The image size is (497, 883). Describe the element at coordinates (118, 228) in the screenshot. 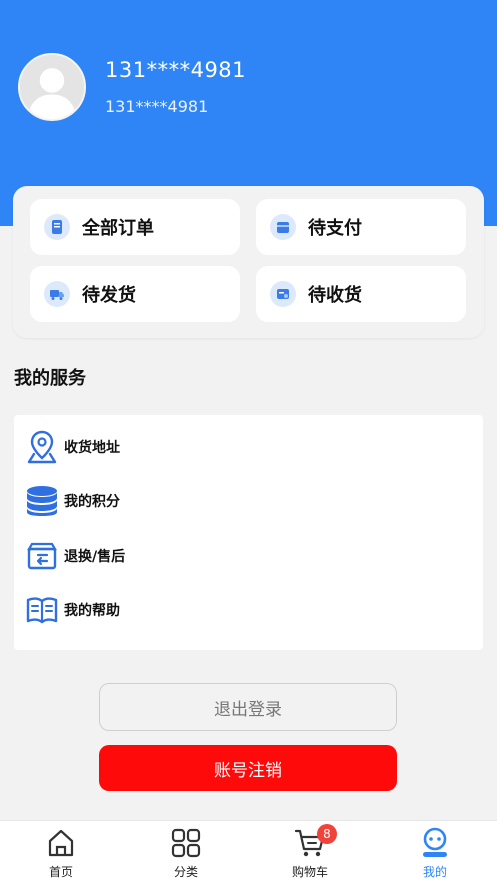

I see `all-orders-label: 全部订单` at that location.